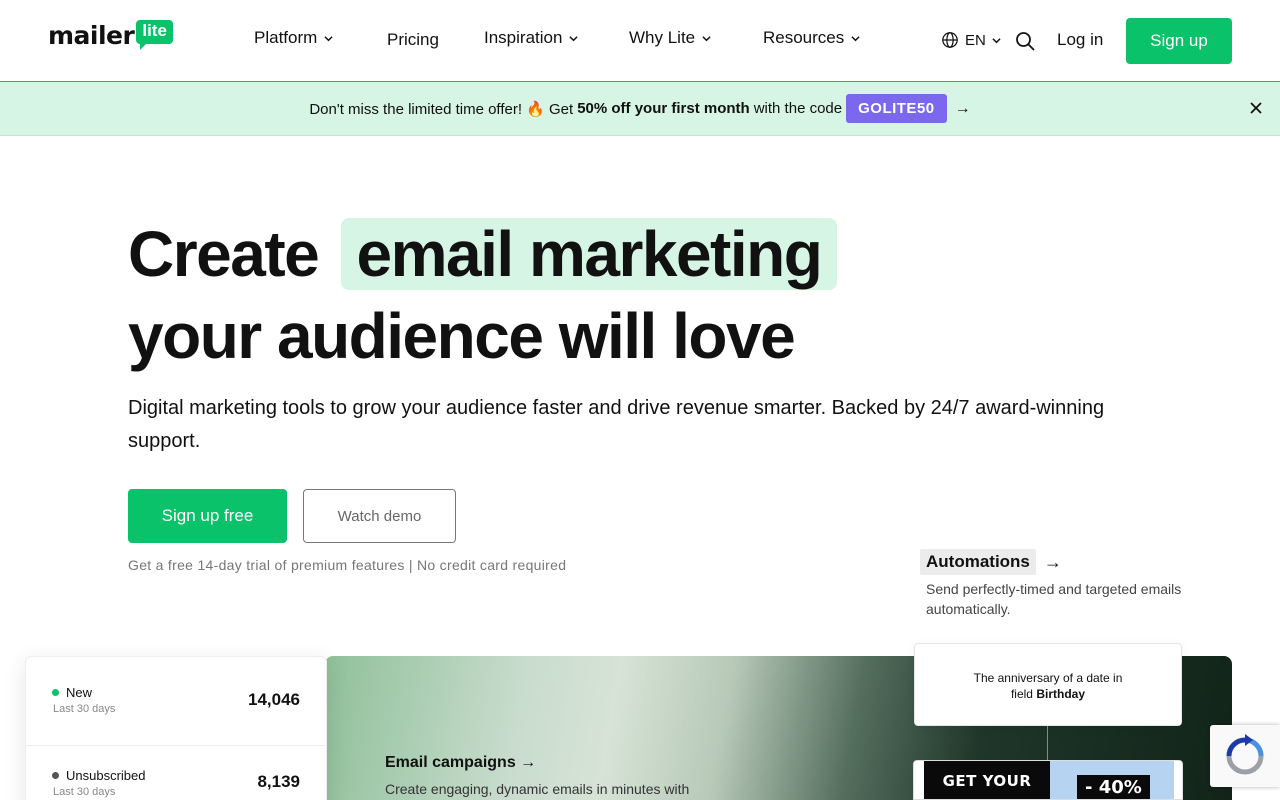  Describe the element at coordinates (1256, 108) in the screenshot. I see `close-icon` at that location.